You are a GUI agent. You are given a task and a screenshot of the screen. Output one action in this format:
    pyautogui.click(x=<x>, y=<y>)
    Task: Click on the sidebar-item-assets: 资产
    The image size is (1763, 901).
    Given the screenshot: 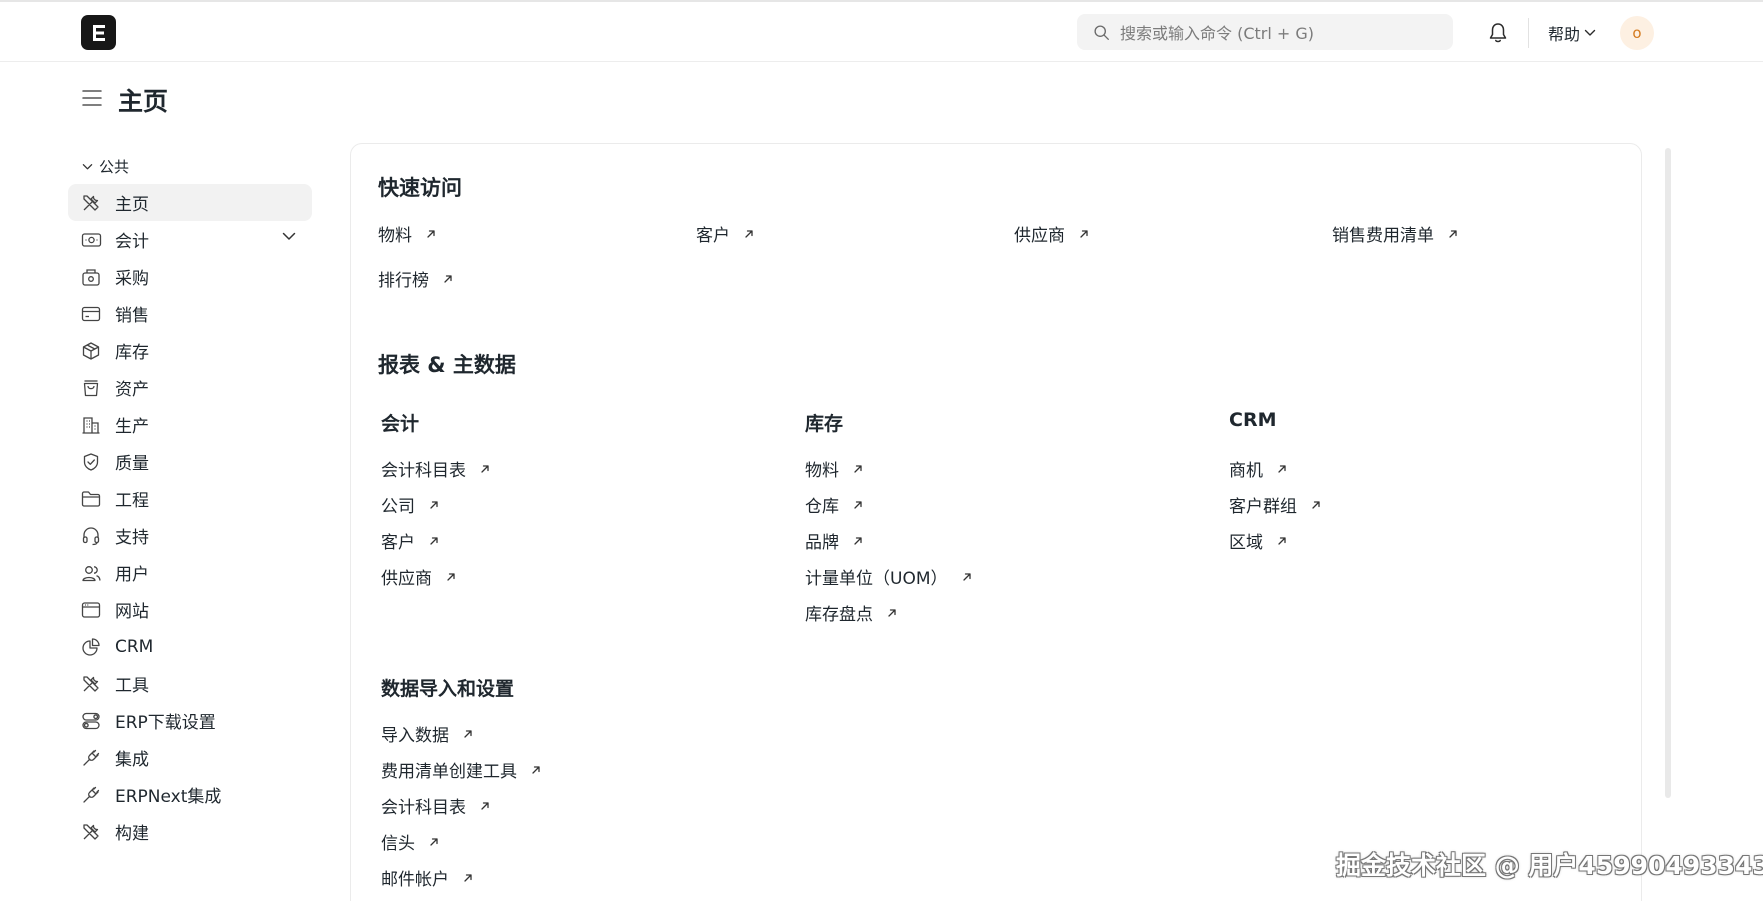 What is the action you would take?
    pyautogui.click(x=190, y=387)
    